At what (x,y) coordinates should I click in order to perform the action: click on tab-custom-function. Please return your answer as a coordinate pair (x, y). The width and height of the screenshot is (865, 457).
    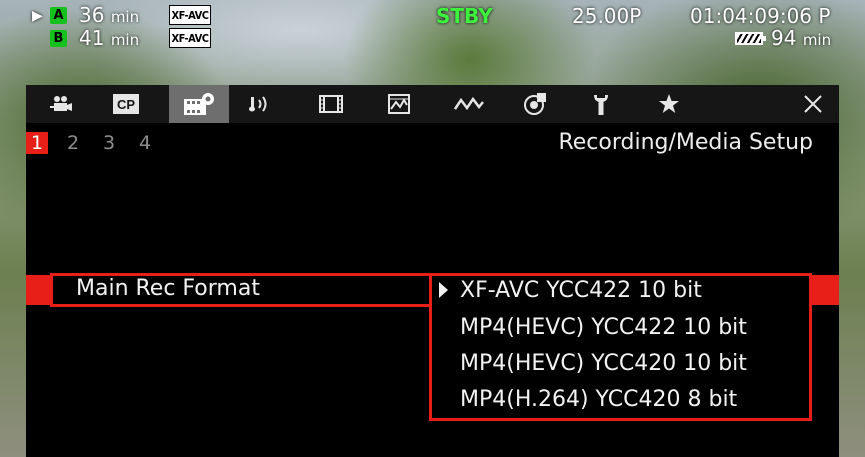
    Looking at the image, I should click on (535, 104).